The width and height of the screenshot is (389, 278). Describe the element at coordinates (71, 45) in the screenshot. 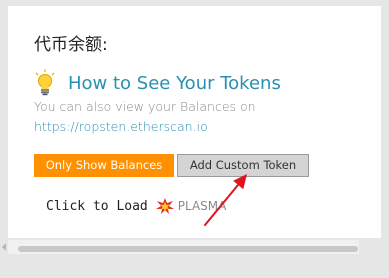

I see `token-balances-title: 代币余额:` at that location.